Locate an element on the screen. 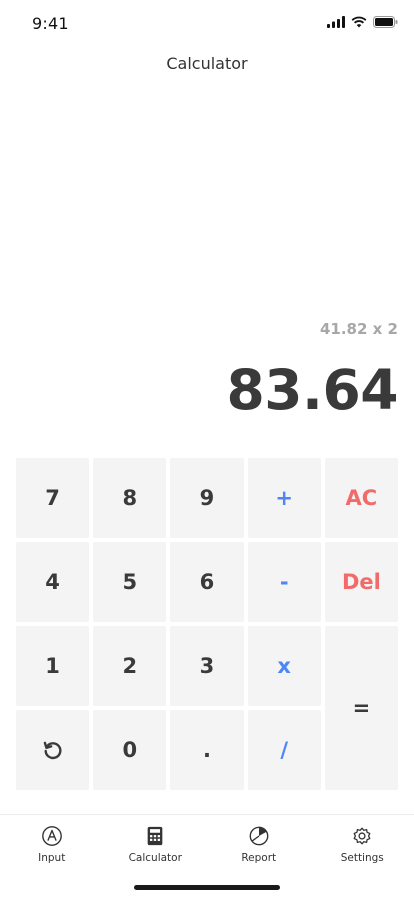  tab-report-label: Report is located at coordinates (258, 858).